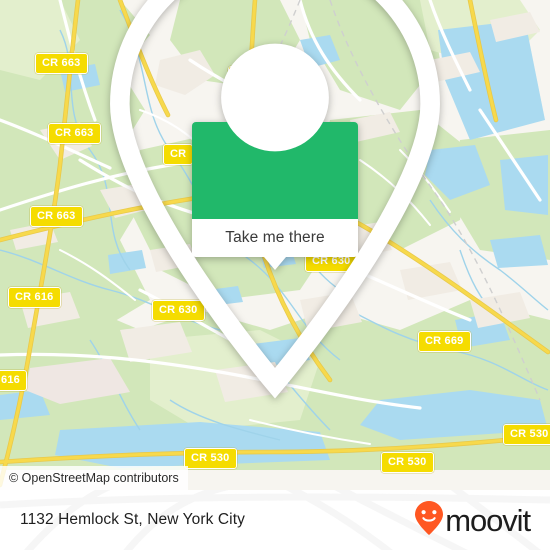 This screenshot has width=550, height=550. I want to click on popup-tail, so click(275, 263).